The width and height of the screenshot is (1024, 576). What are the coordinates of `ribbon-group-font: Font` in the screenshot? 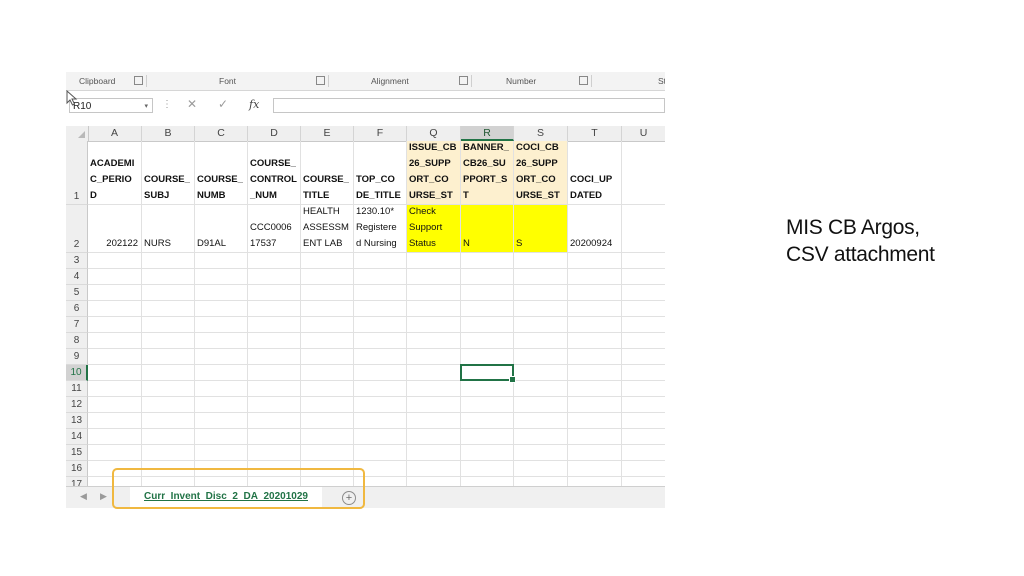 It's located at (227, 81).